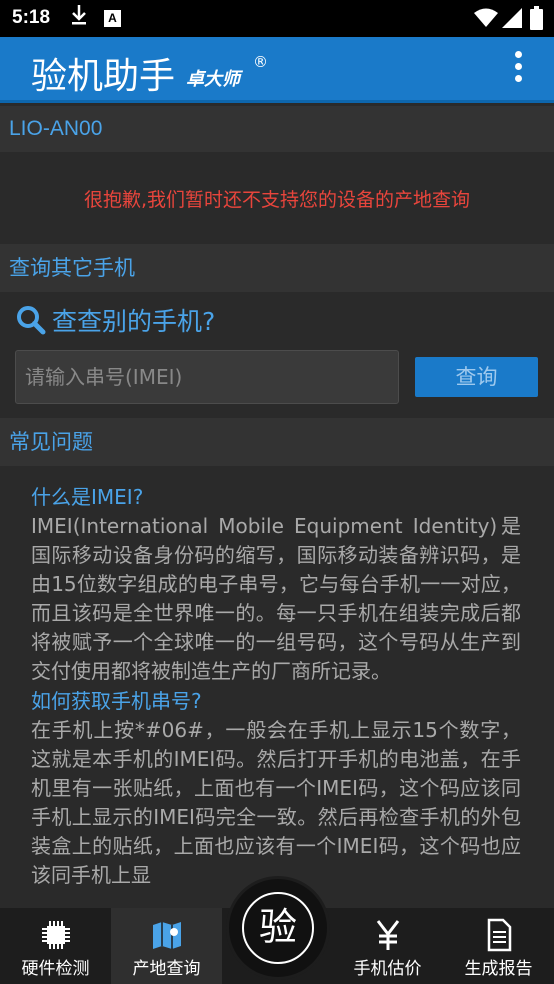 The image size is (554, 984). I want to click on yen-icon, so click(387, 935).